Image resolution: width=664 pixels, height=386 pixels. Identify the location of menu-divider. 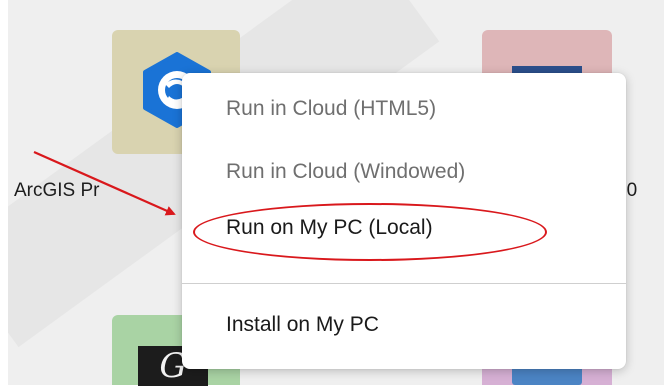
(404, 283).